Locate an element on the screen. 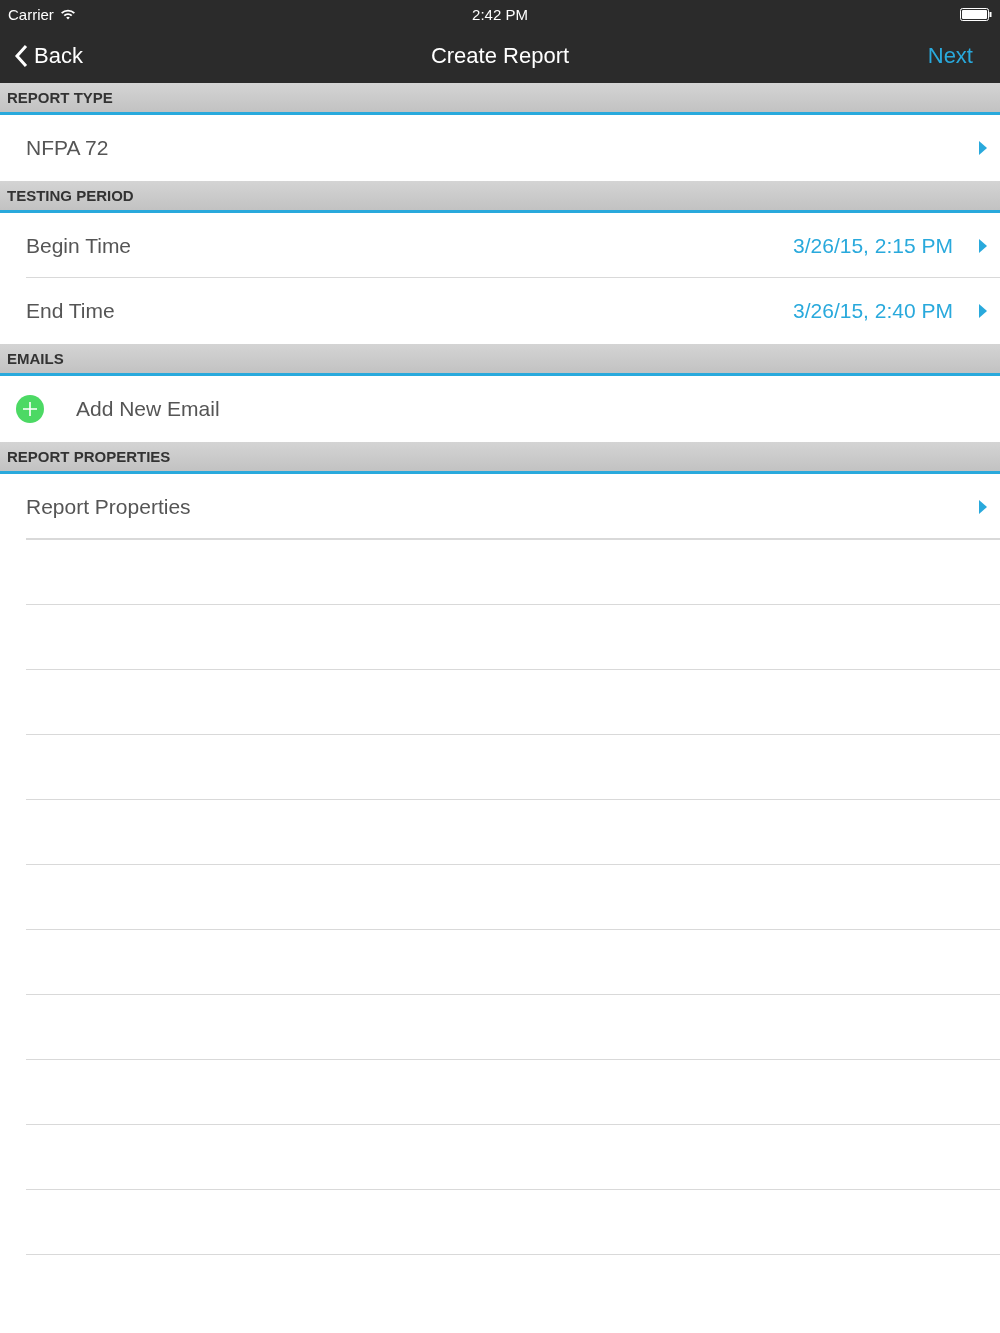 The height and width of the screenshot is (1333, 1000). section-header: TESTING PERIOD is located at coordinates (500, 197).